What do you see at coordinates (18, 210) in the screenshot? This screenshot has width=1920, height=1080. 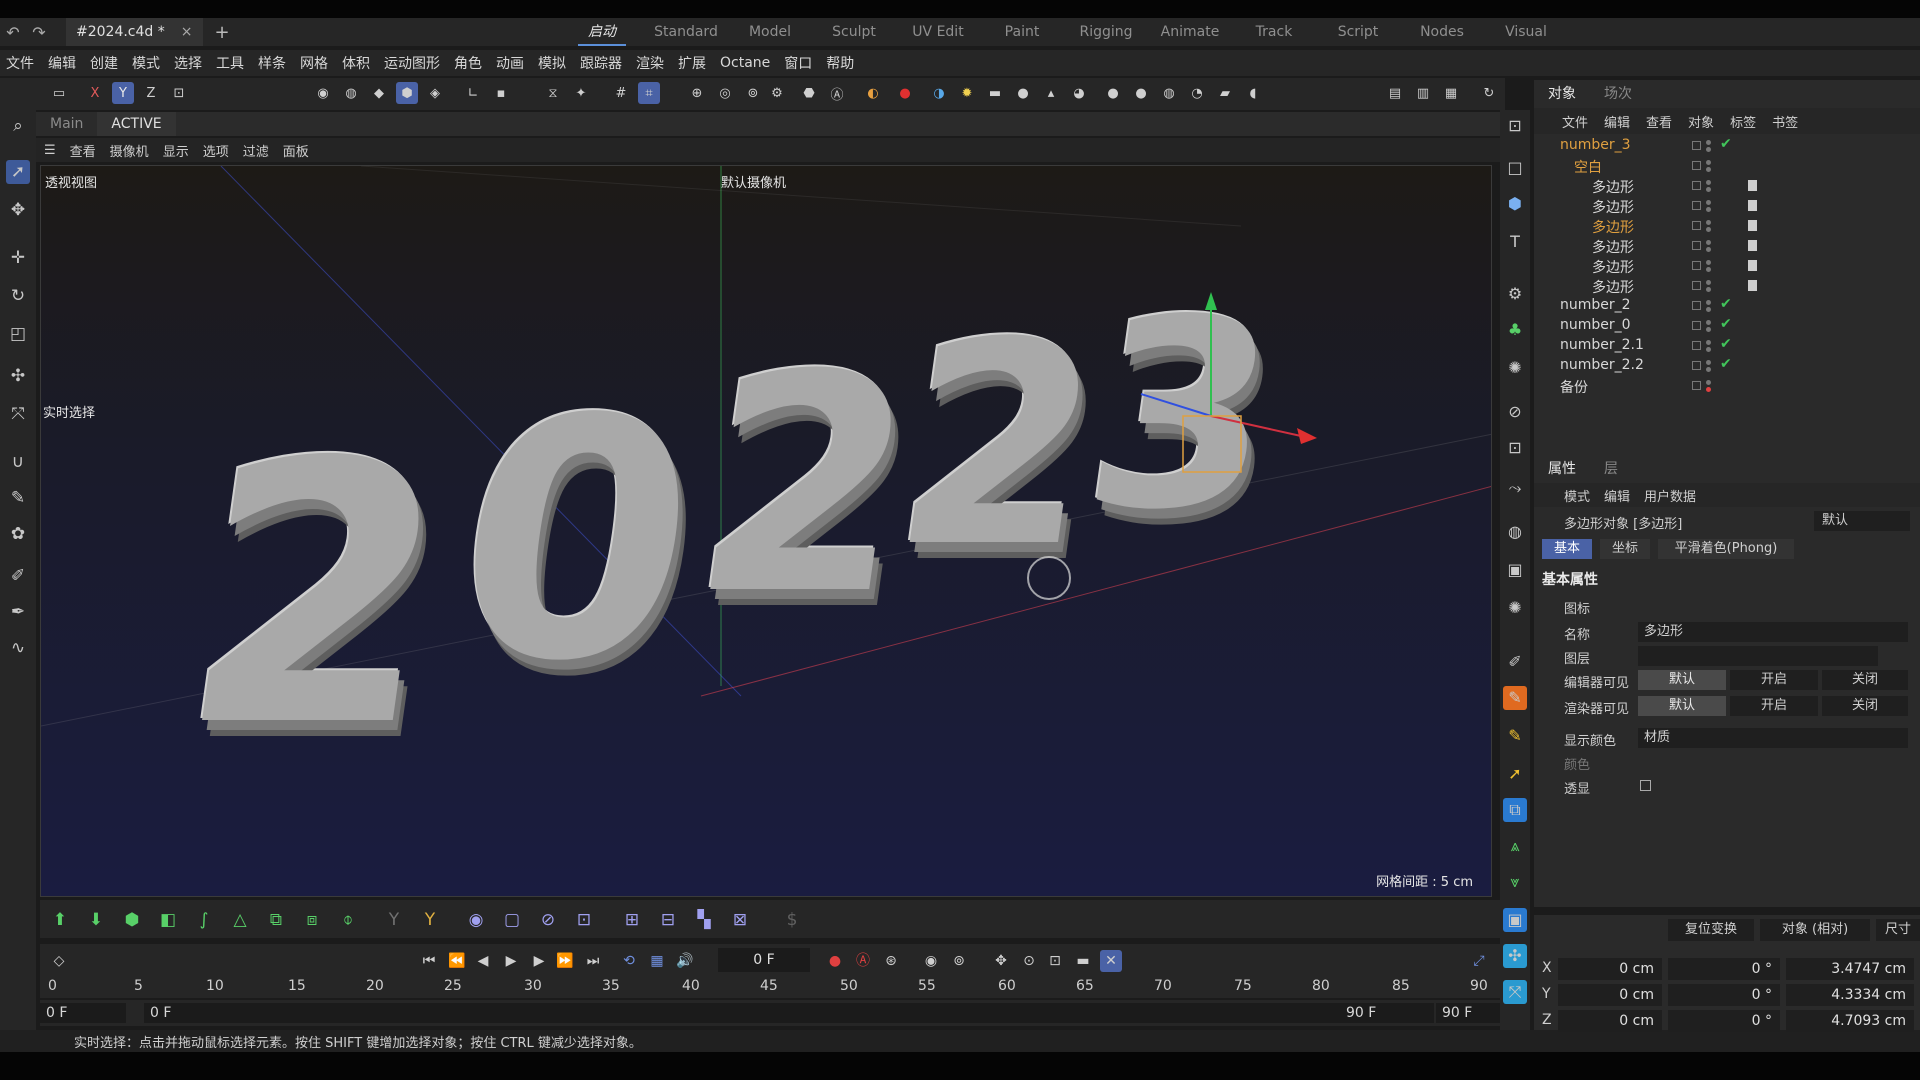 I see `selection-tools-icon: ✥` at bounding box center [18, 210].